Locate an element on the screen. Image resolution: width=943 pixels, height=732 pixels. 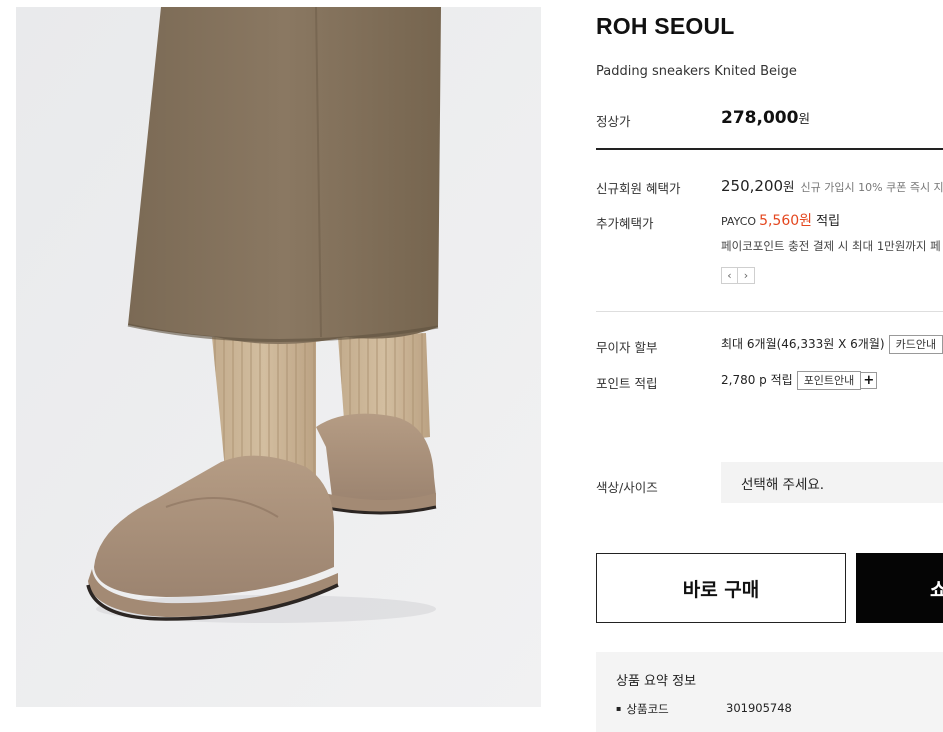
payco-note: 페이코포인트 충전 결제 시 최대 1만원까지 페 is located at coordinates (831, 246).